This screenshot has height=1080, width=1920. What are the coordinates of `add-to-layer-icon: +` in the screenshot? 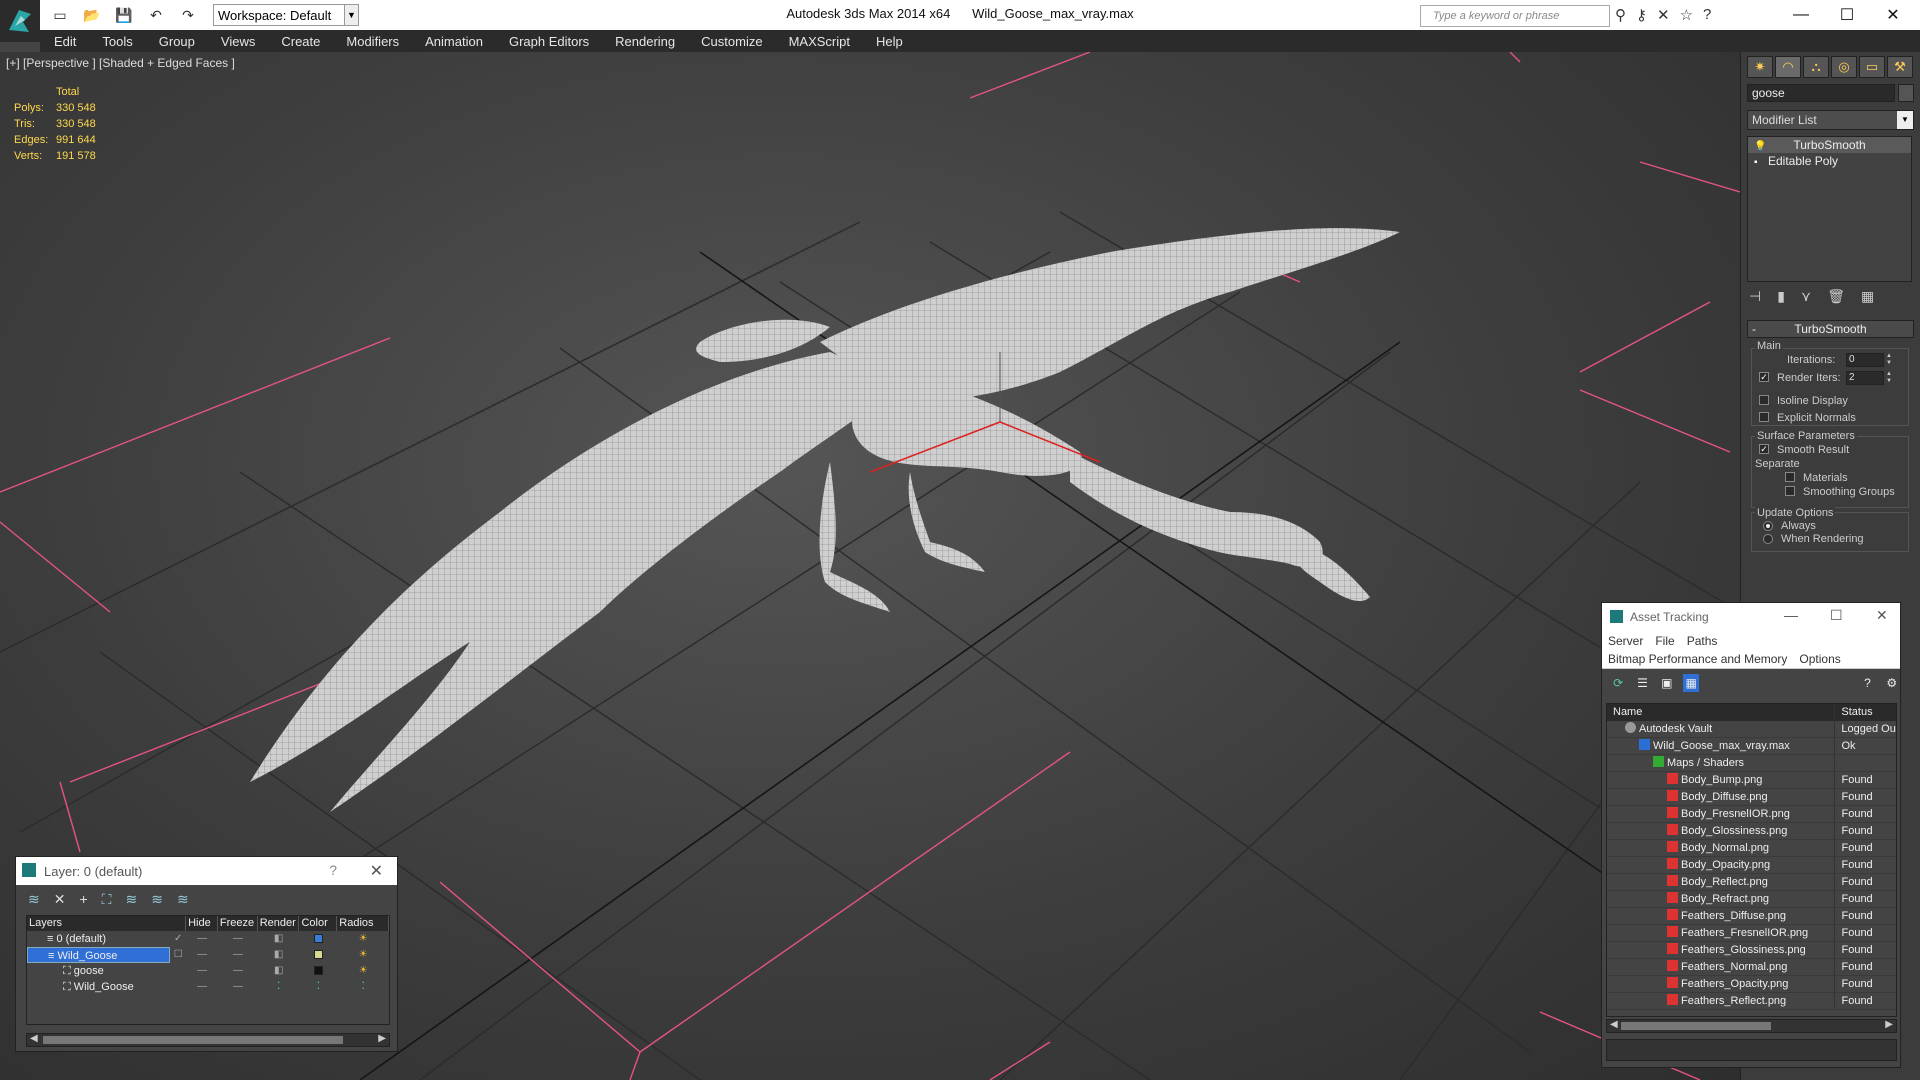 It's located at (83, 899).